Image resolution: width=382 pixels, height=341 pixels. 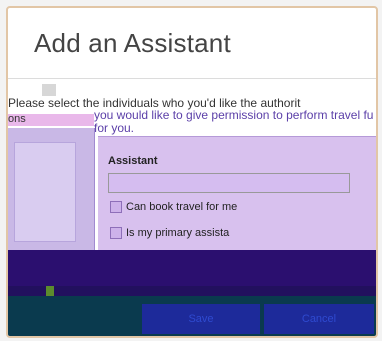 I want to click on title-divider, so click(x=192, y=78).